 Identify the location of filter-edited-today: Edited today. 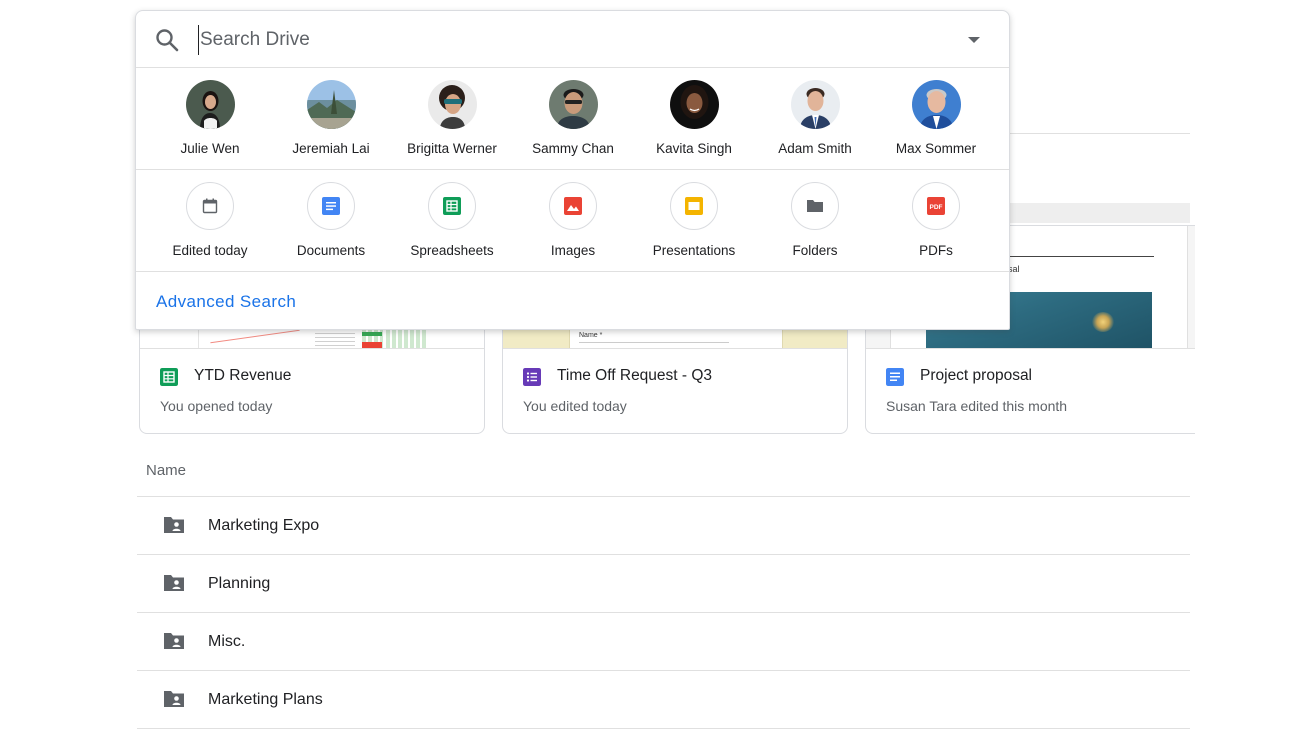
(210, 221).